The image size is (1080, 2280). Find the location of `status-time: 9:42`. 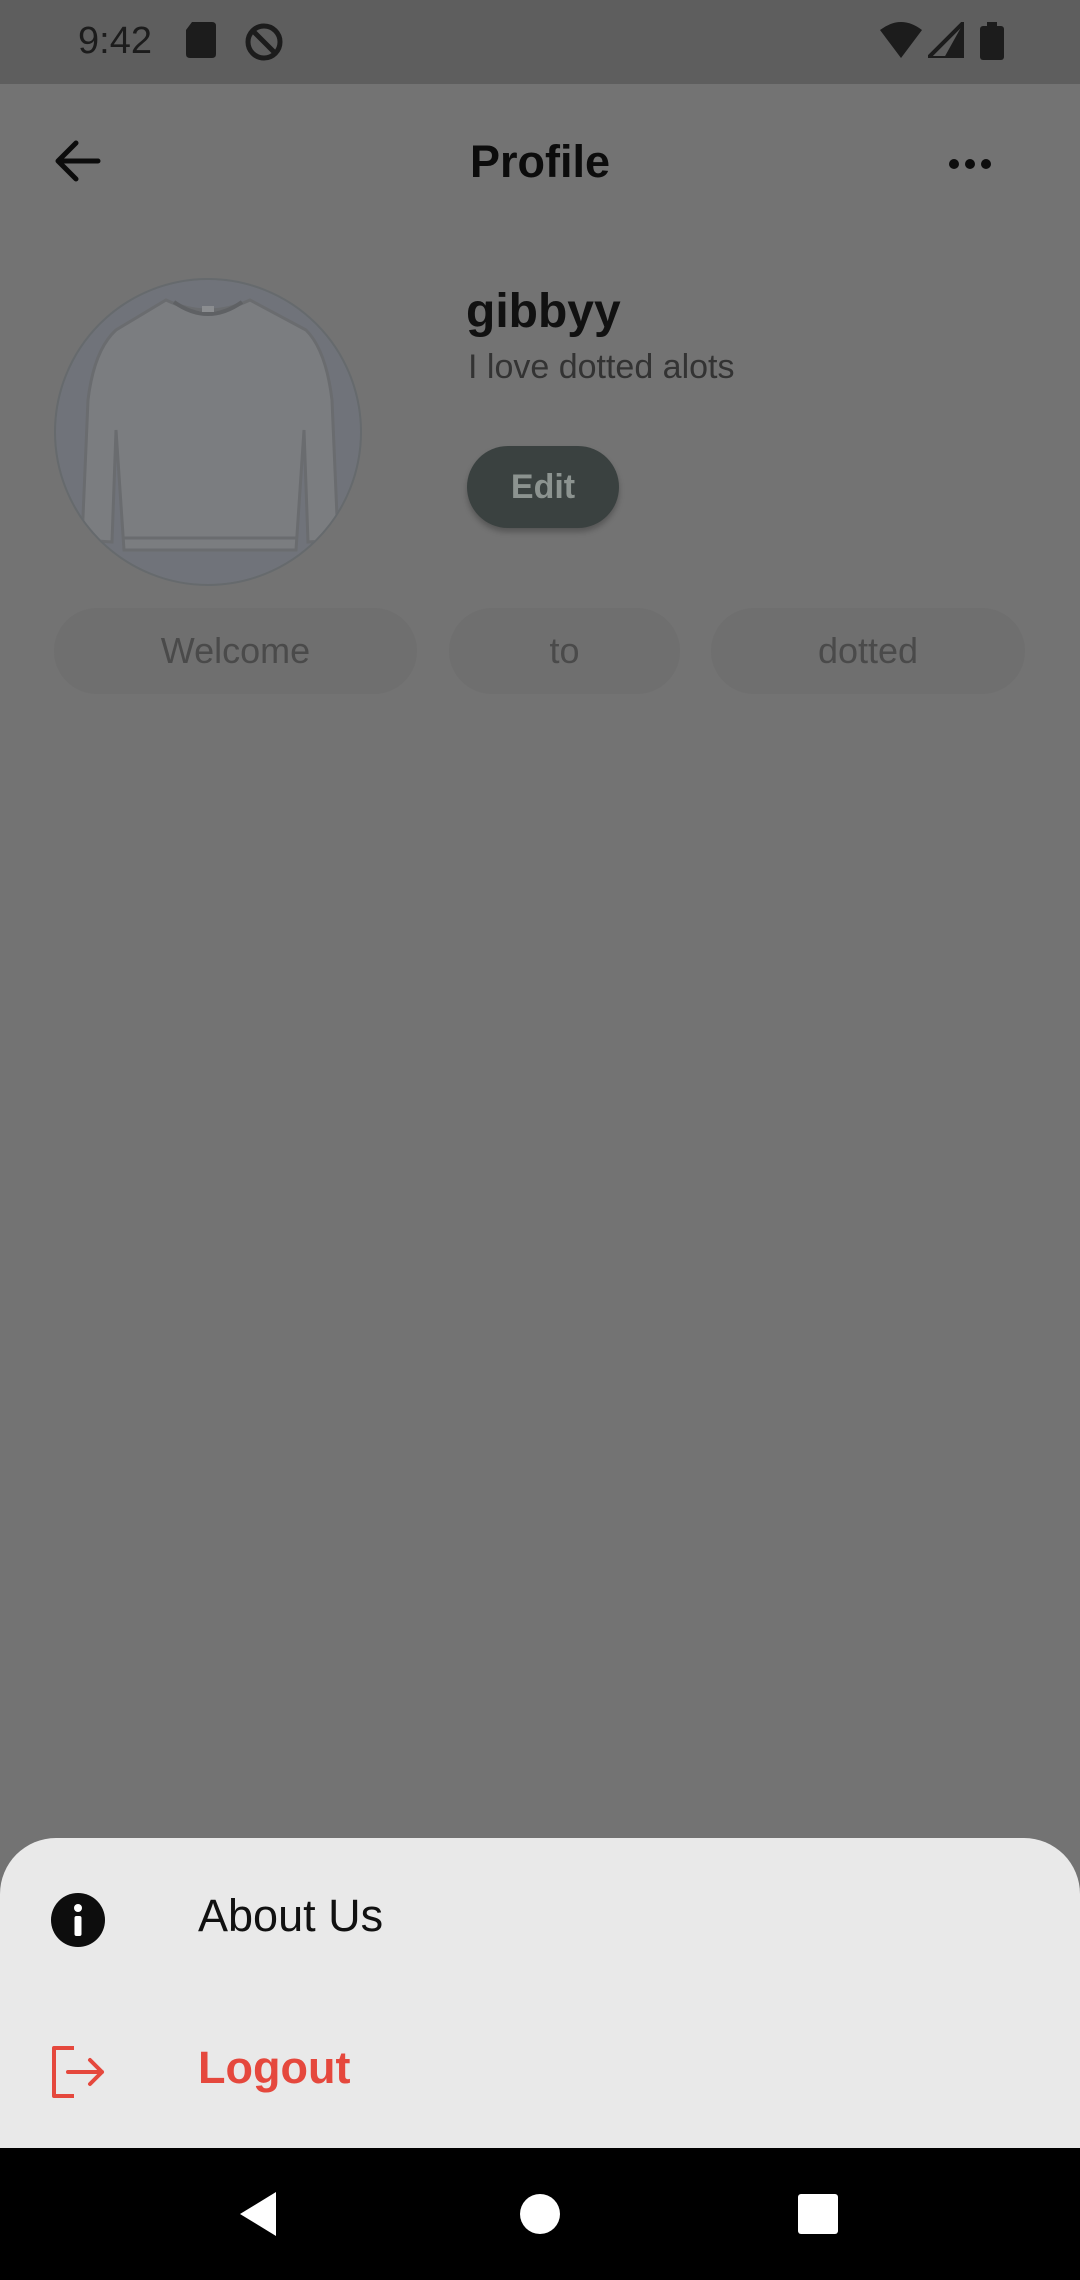

status-time: 9:42 is located at coordinates (115, 41).